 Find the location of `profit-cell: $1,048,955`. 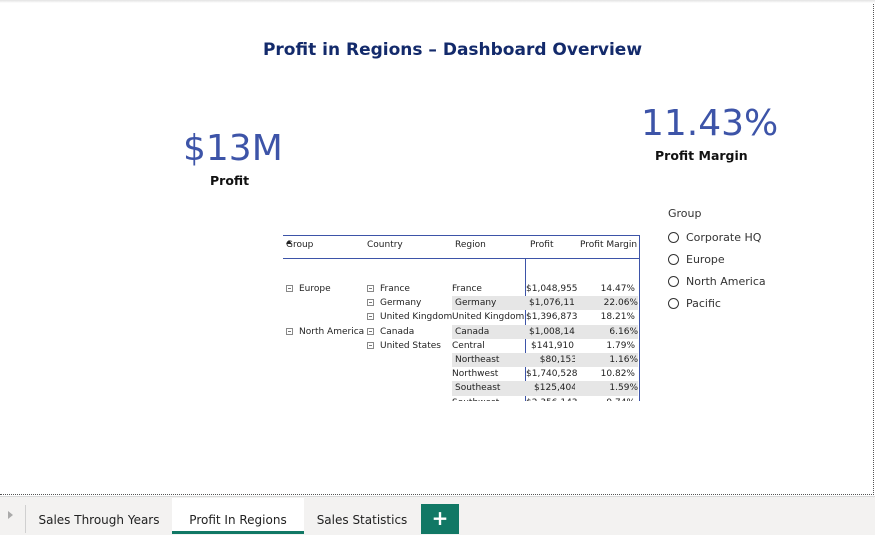

profit-cell: $1,048,955 is located at coordinates (552, 289).